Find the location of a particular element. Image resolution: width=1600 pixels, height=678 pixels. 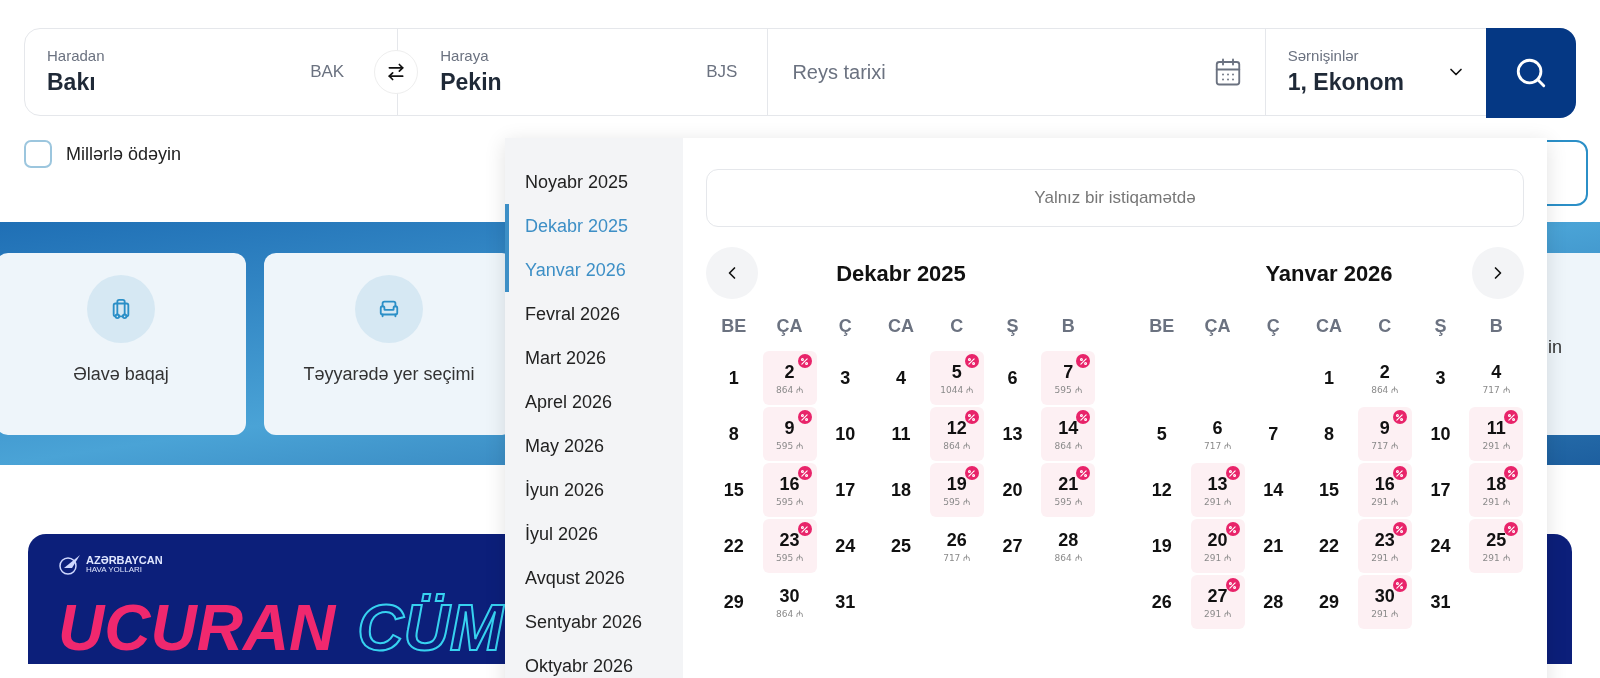

calendar-day: 11 is located at coordinates (901, 434).